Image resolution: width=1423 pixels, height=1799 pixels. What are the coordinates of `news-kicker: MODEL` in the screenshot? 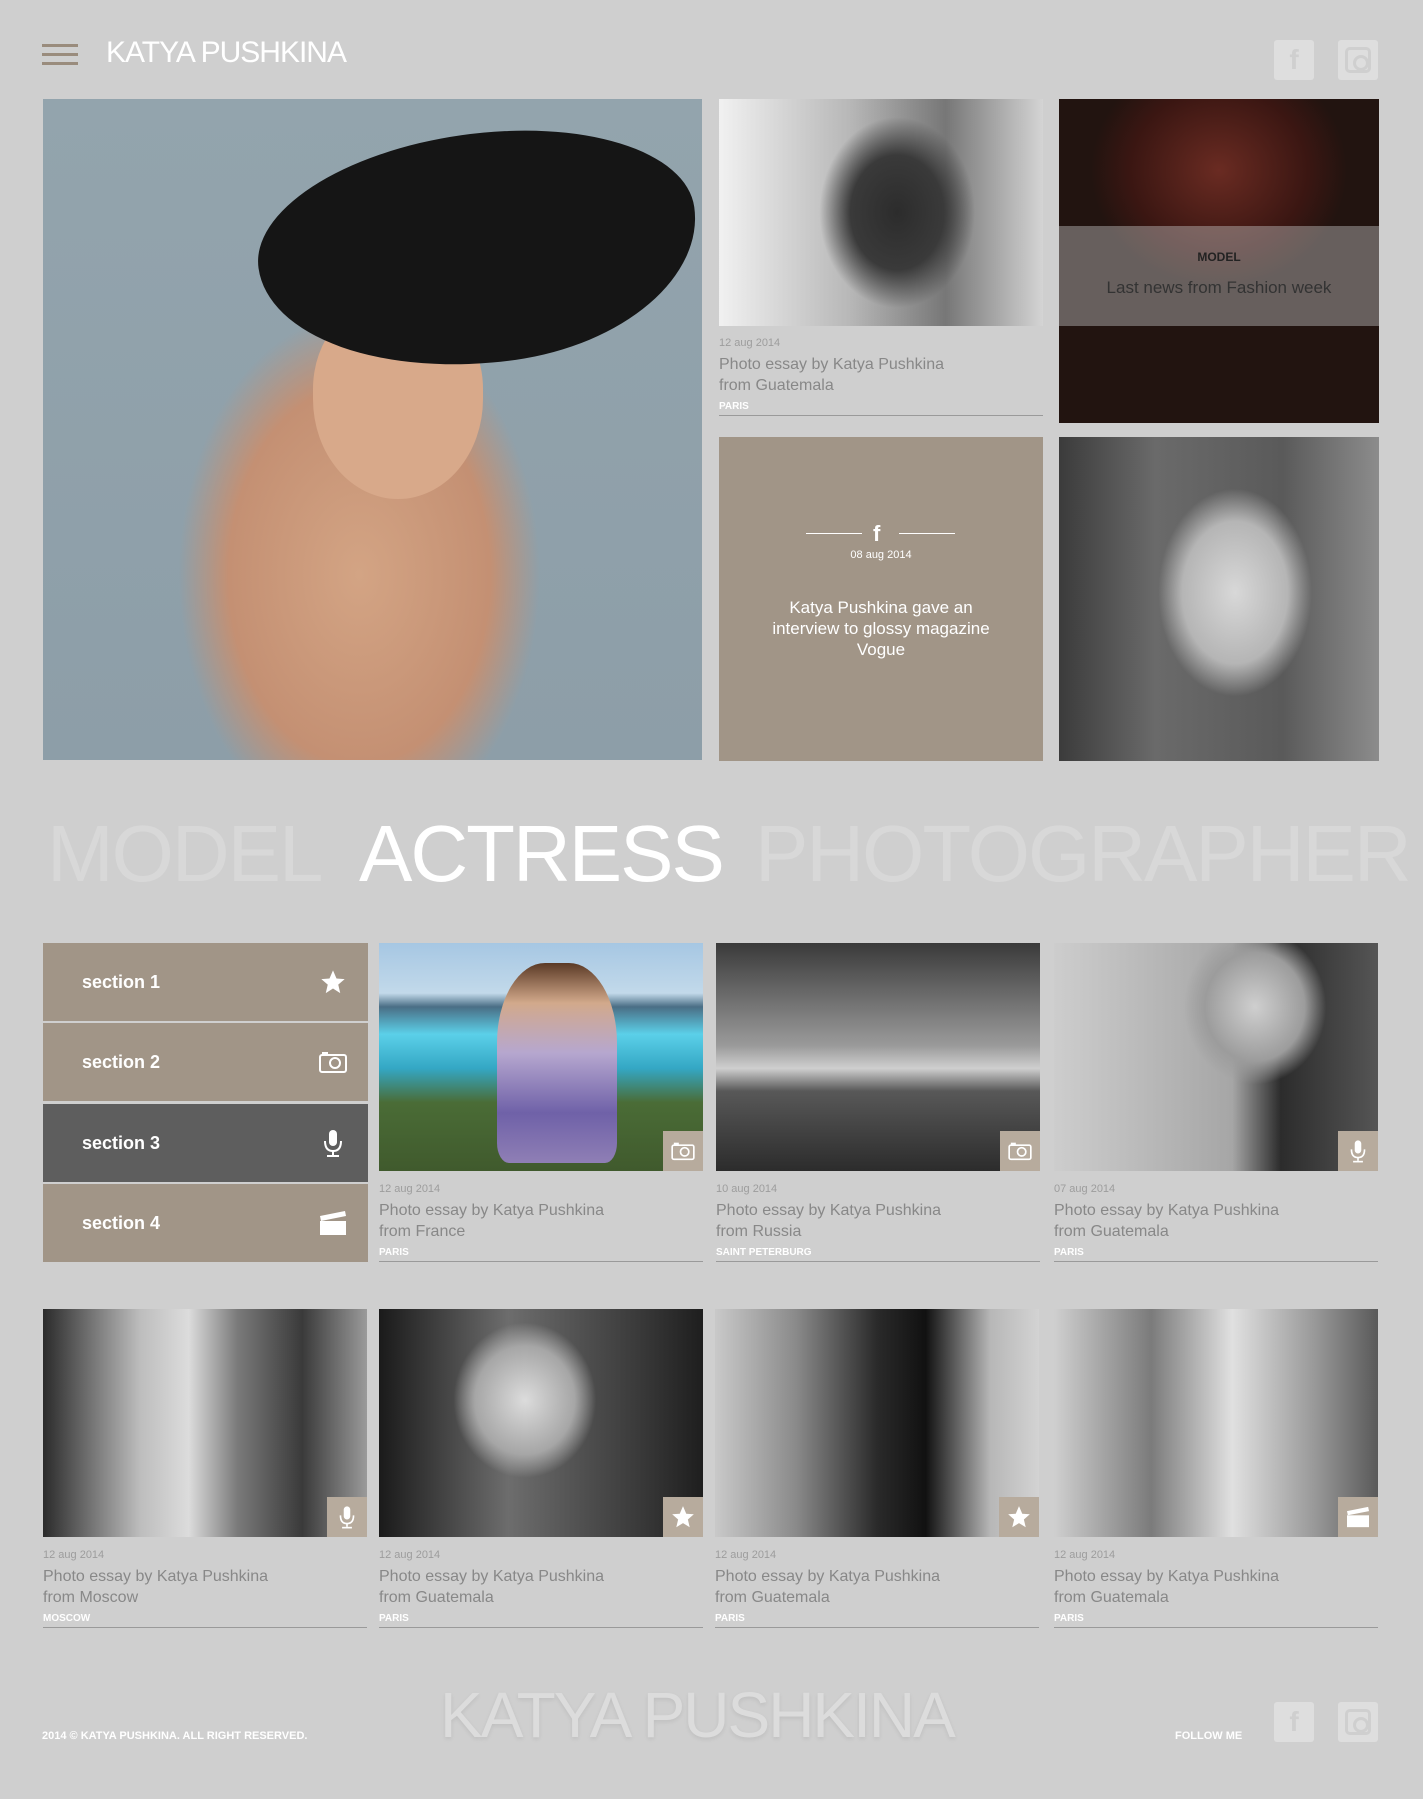 It's located at (1219, 257).